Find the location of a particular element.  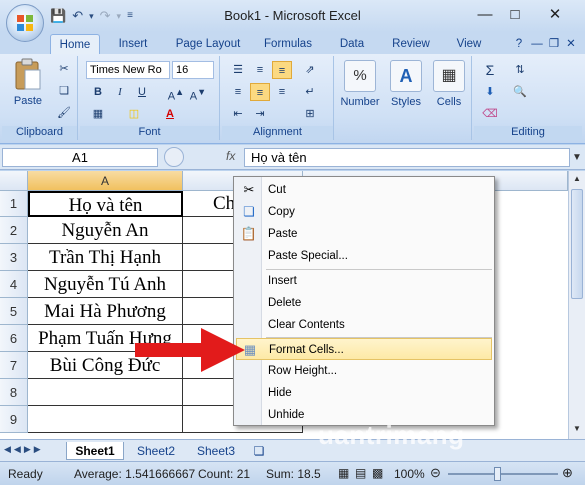

insert-sheet-icon: ❏ is located at coordinates (259, 451).